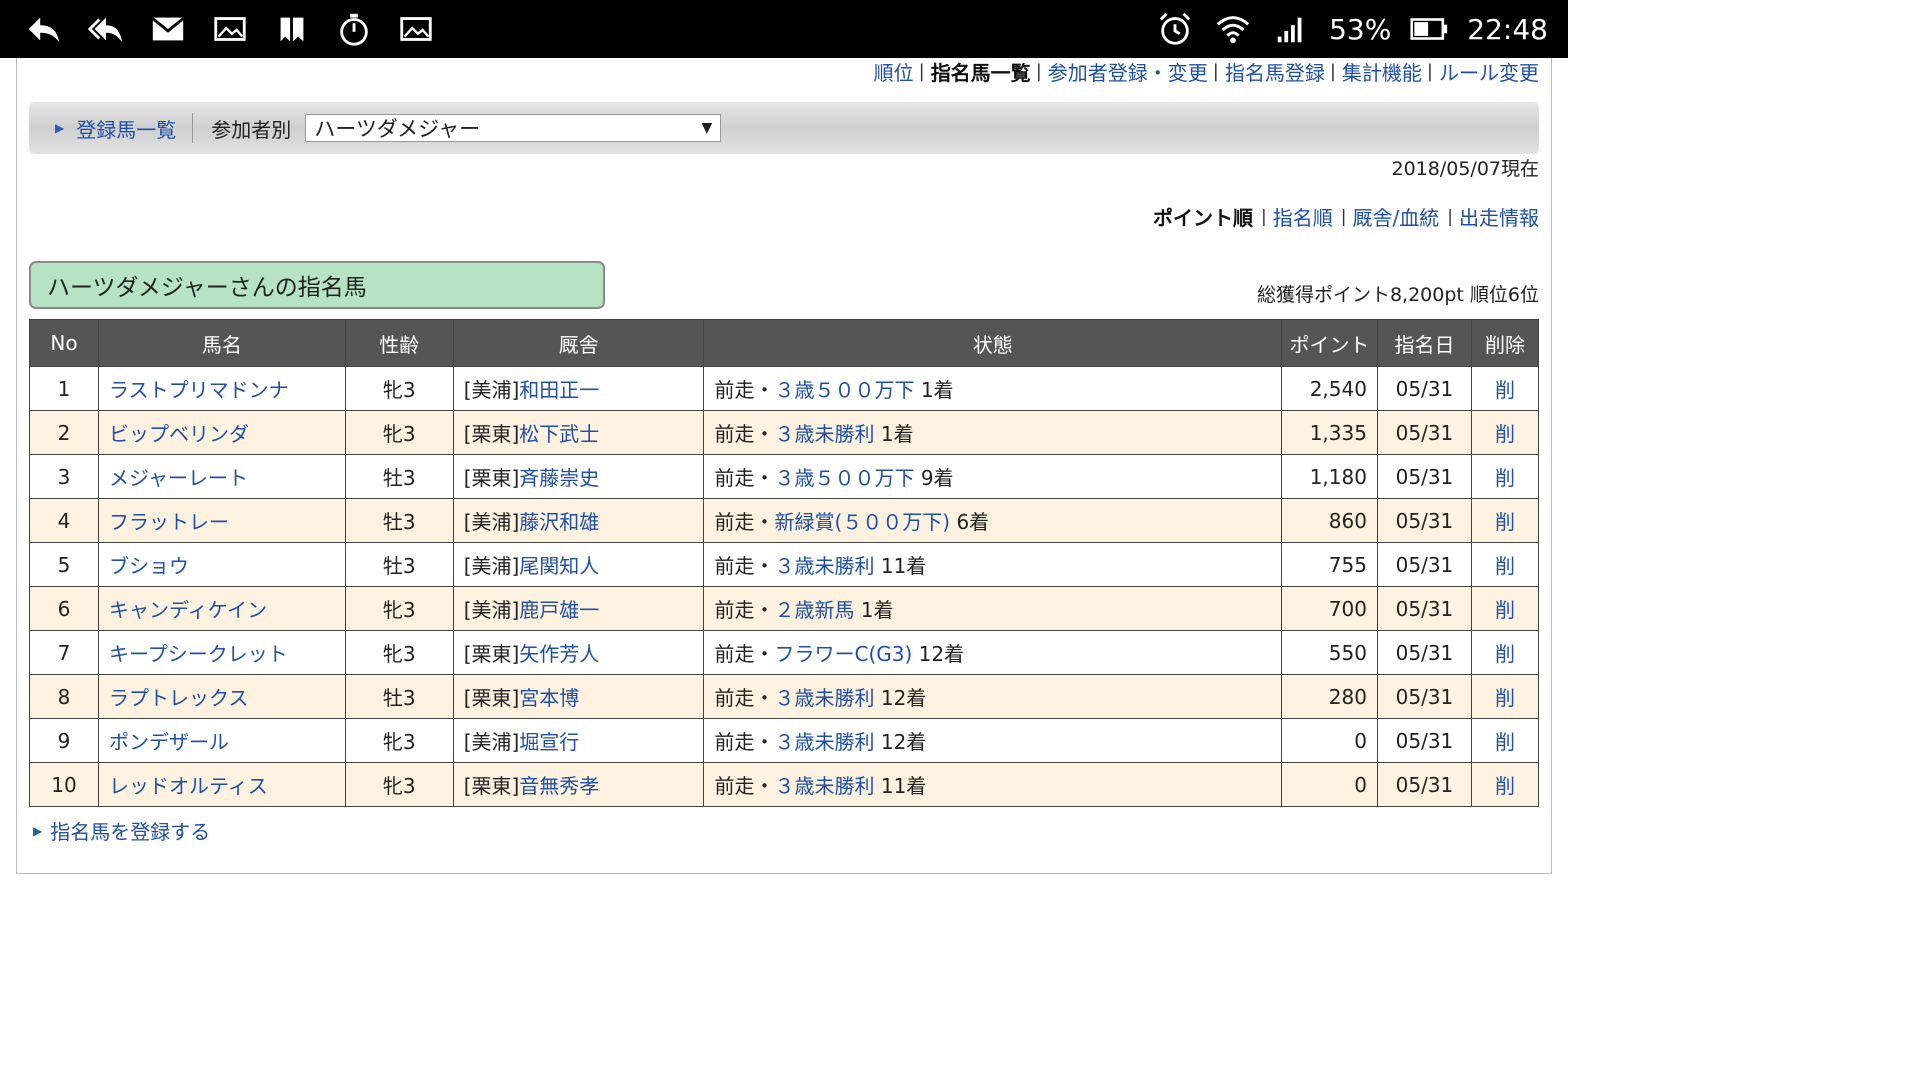 The height and width of the screenshot is (1080, 1920). What do you see at coordinates (1329, 740) in the screenshot?
I see `points: 0` at bounding box center [1329, 740].